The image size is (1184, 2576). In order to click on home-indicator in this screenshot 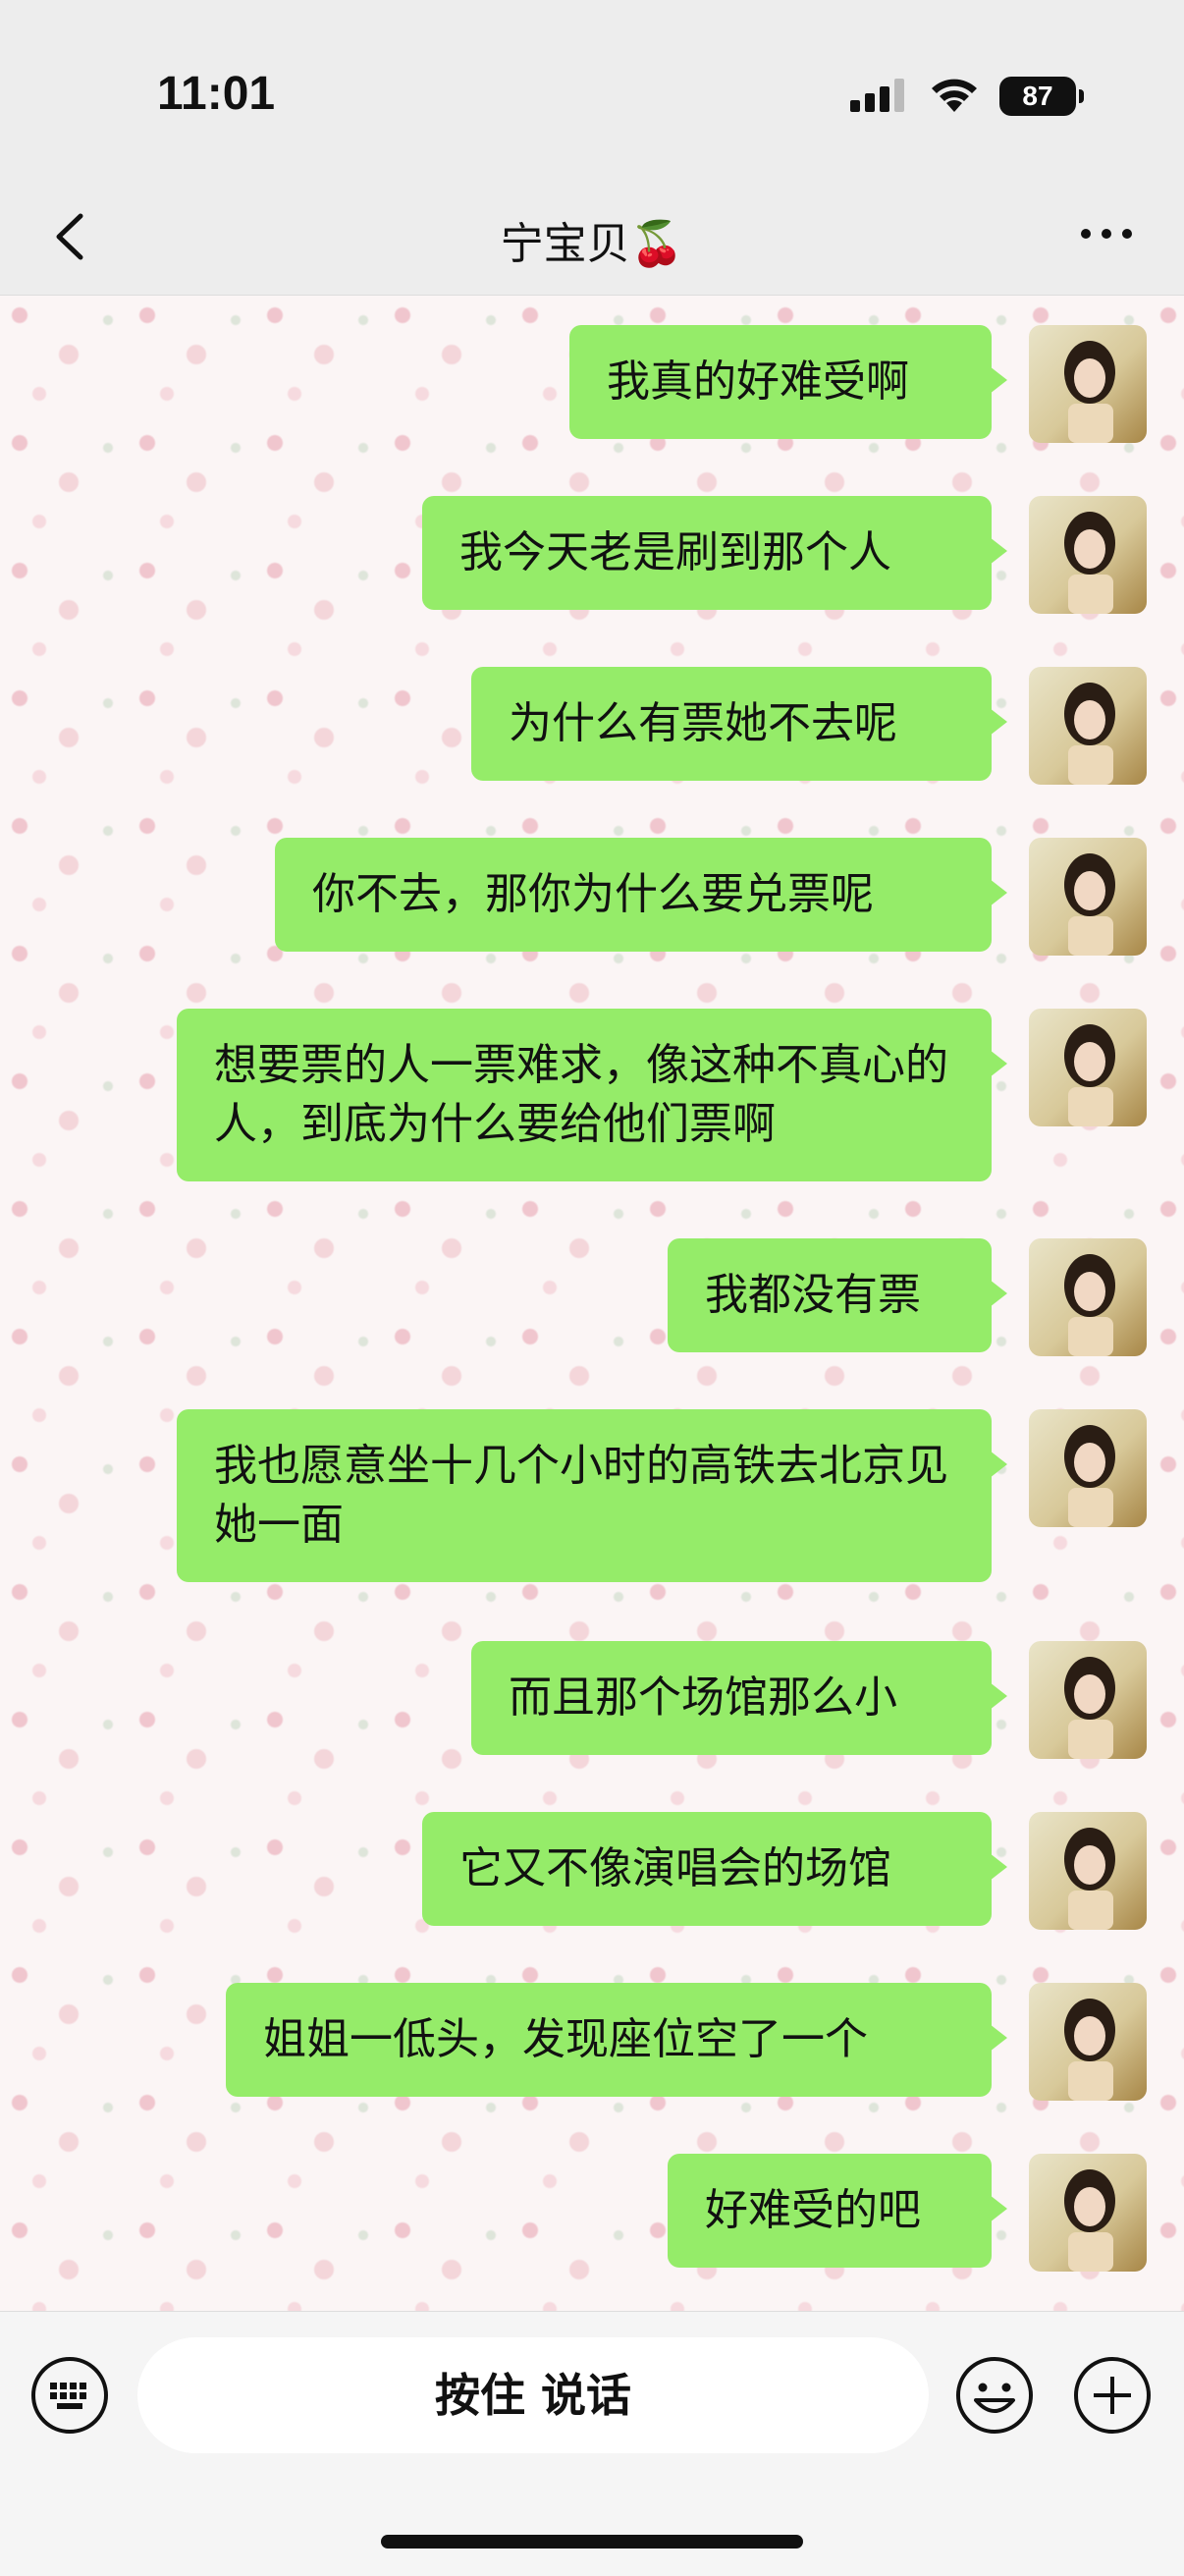, I will do `click(592, 2542)`.